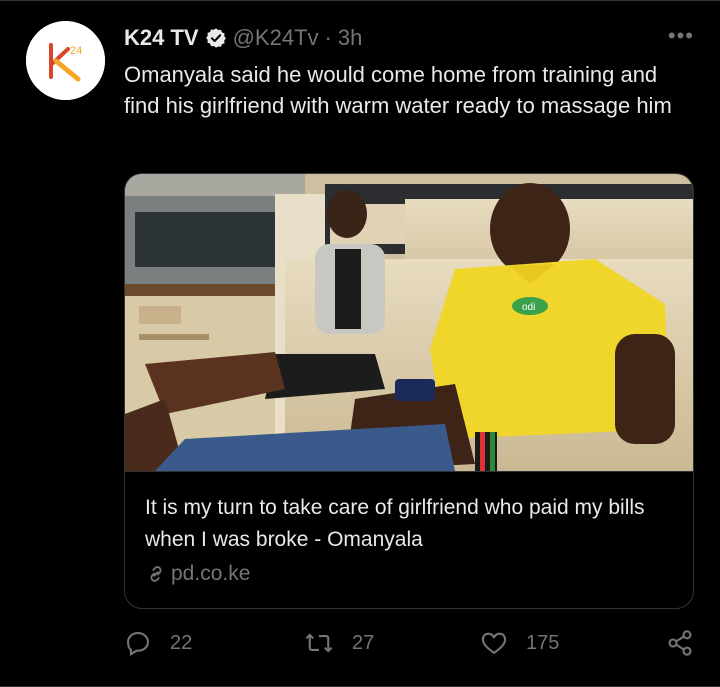  I want to click on card-domain: pd.co.ke, so click(197, 574).